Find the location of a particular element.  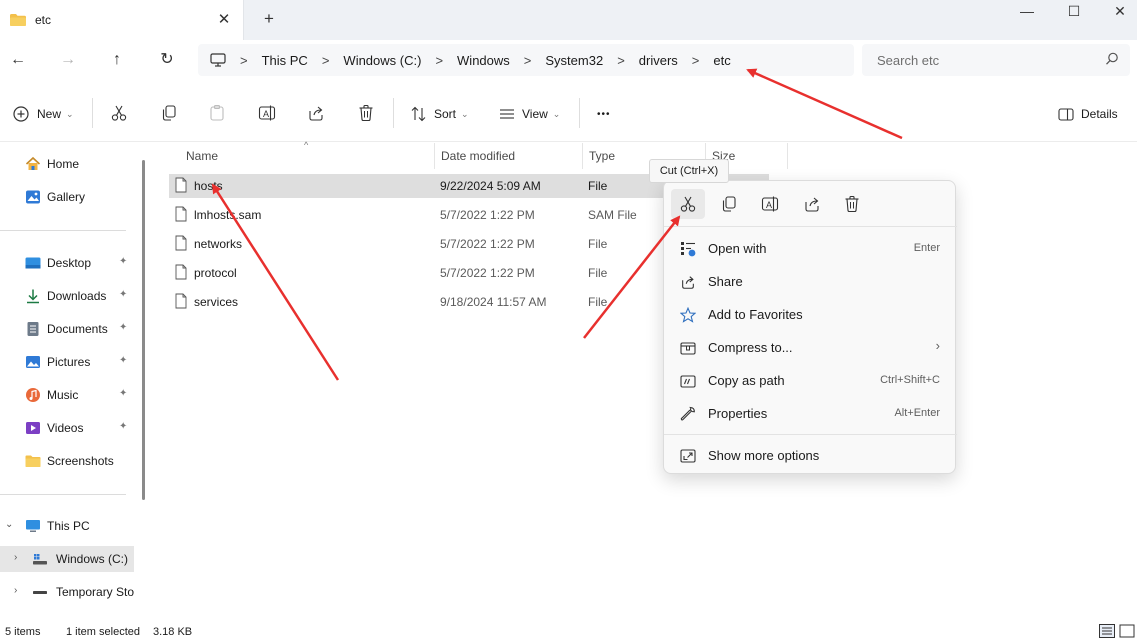

column-header-type: Type is located at coordinates (602, 156).